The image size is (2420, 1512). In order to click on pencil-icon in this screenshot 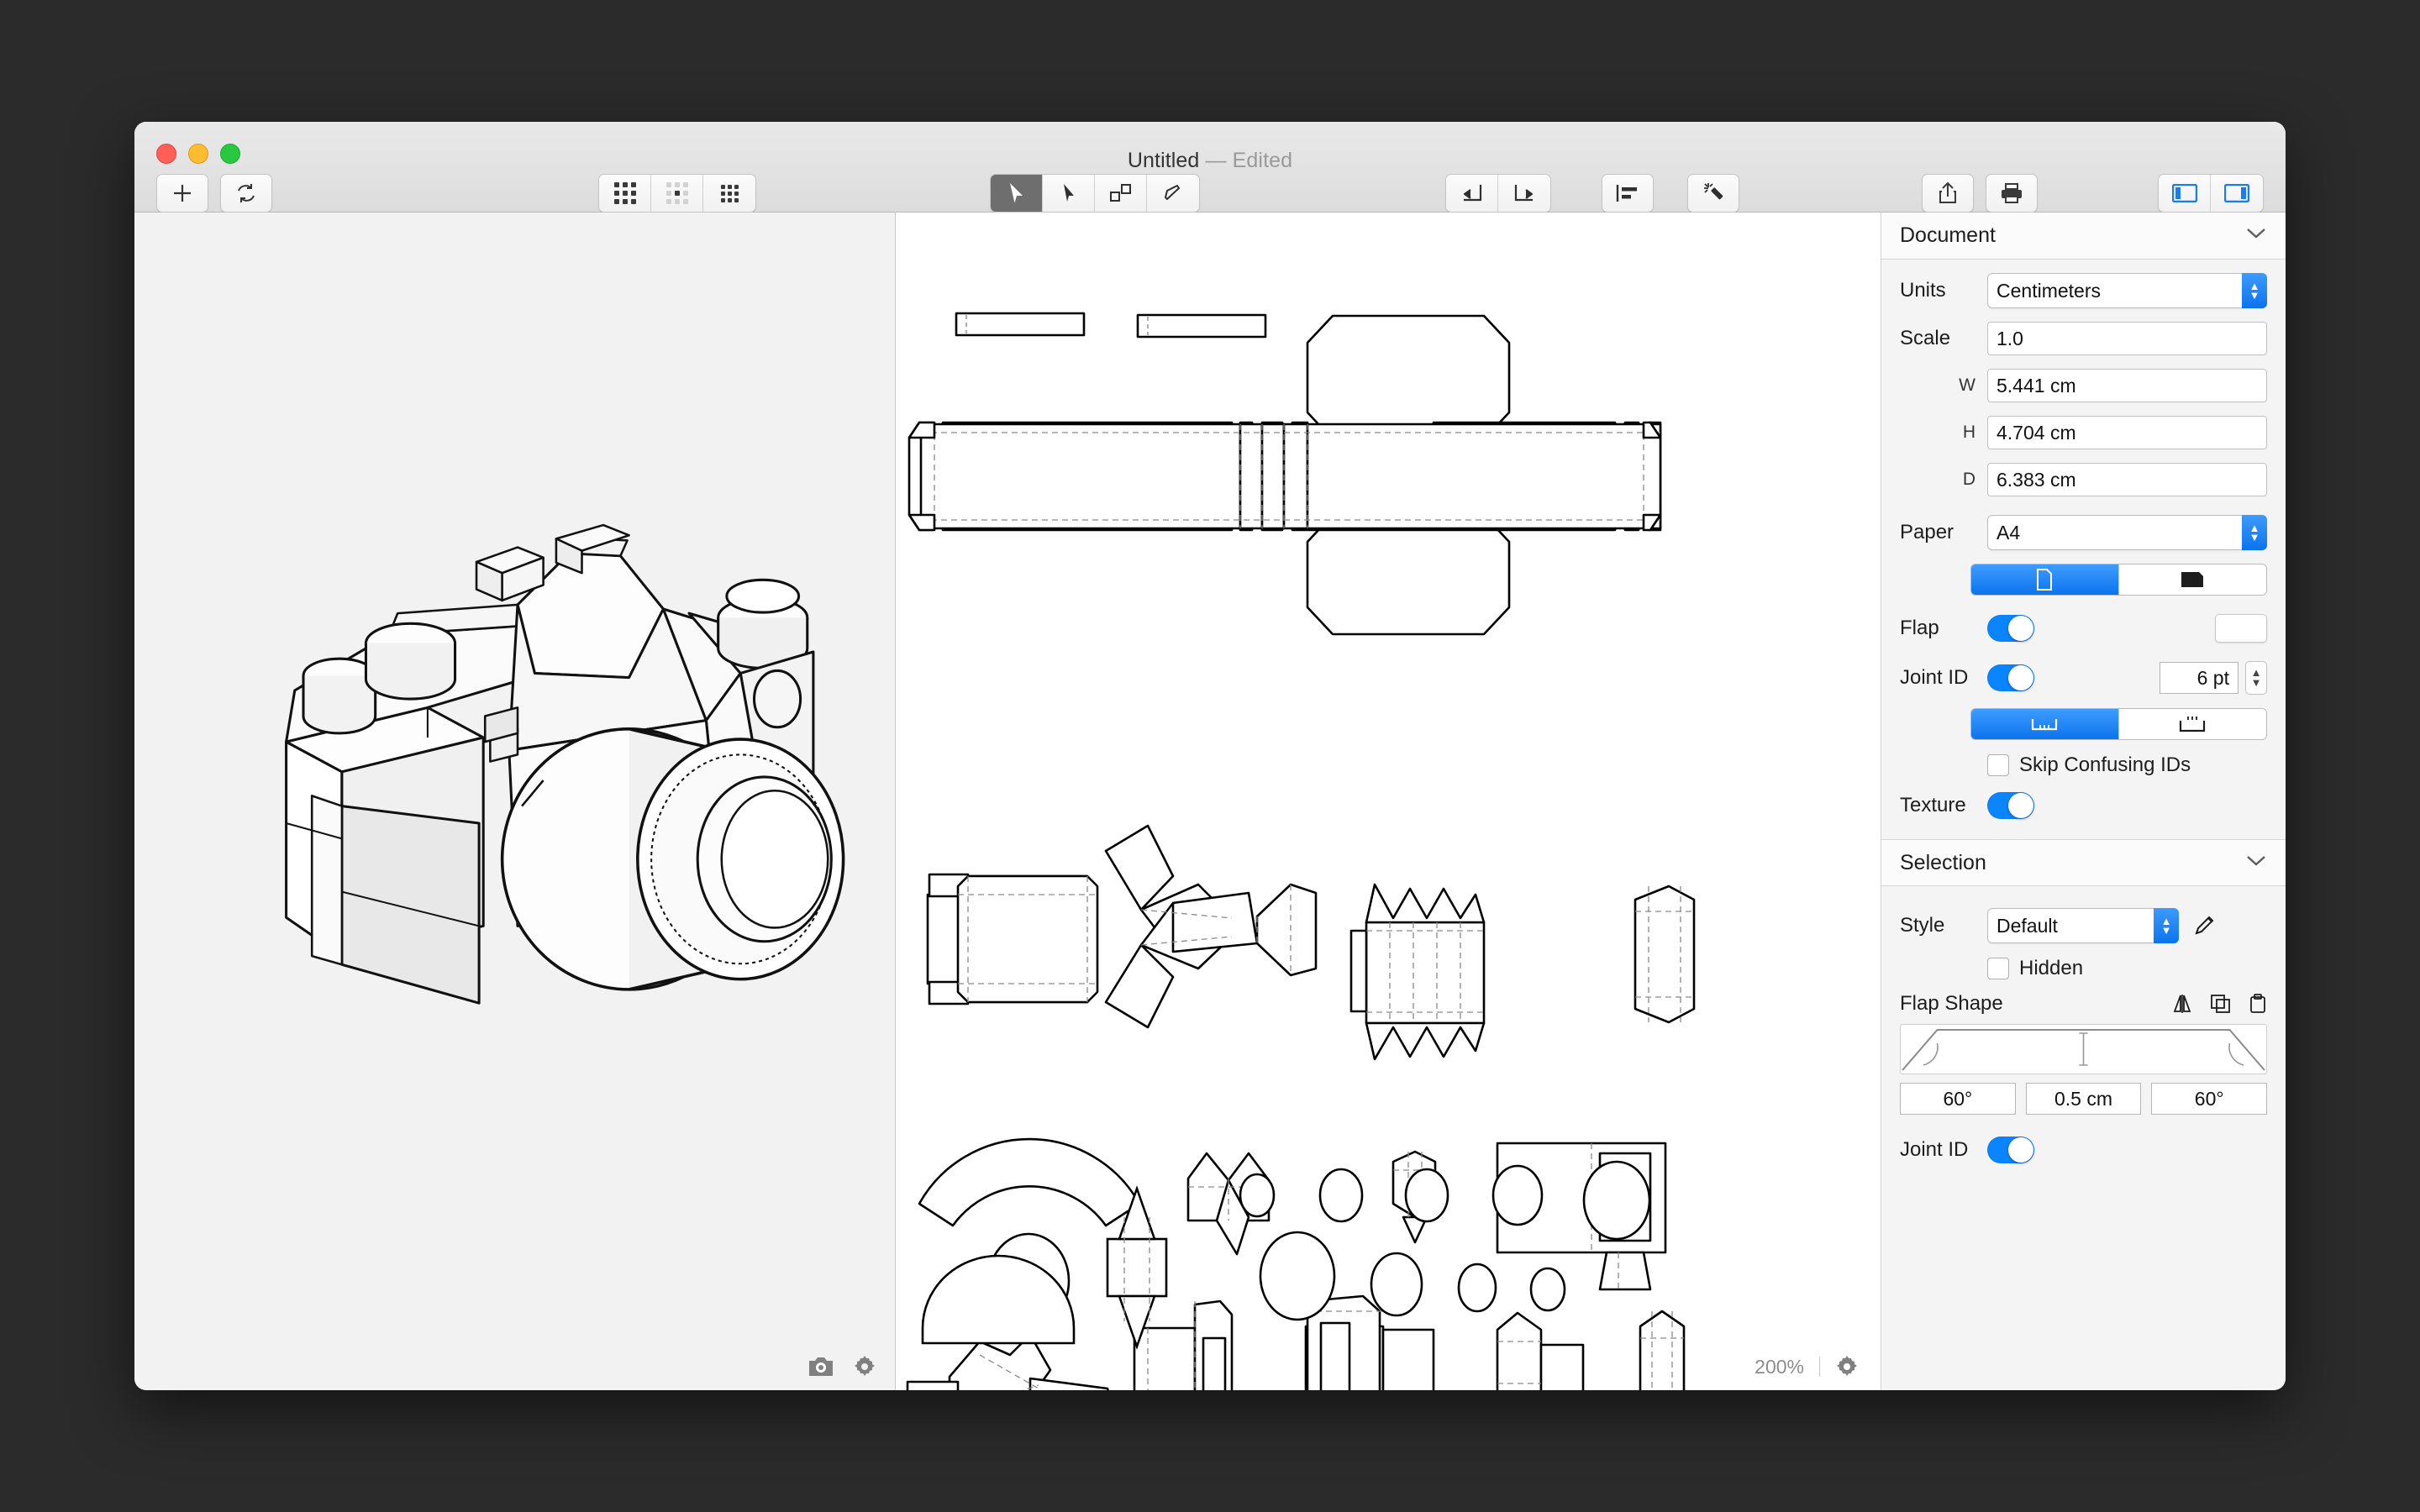, I will do `click(2205, 926)`.